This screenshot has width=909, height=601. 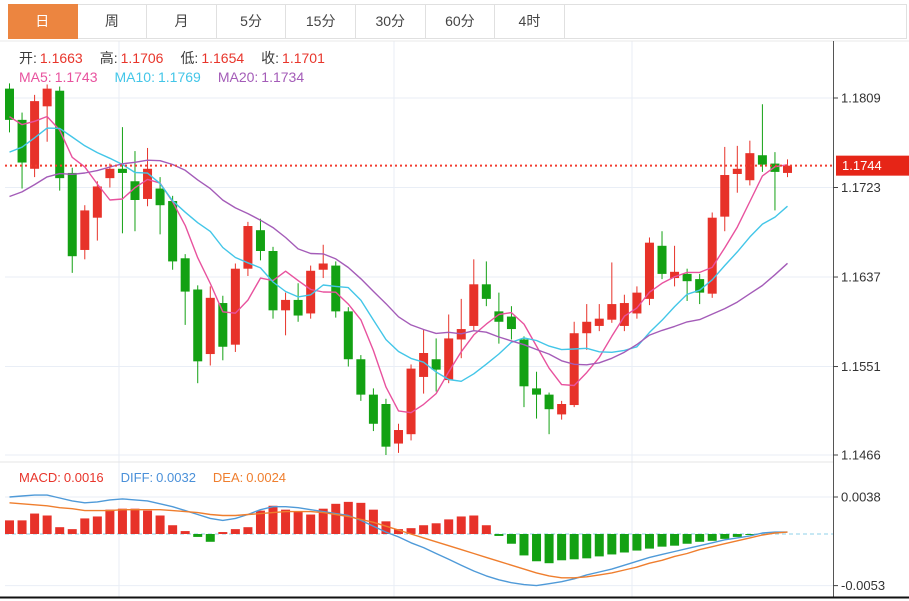 What do you see at coordinates (861, 496) in the screenshot?
I see `macd-axis-label: 0.0038` at bounding box center [861, 496].